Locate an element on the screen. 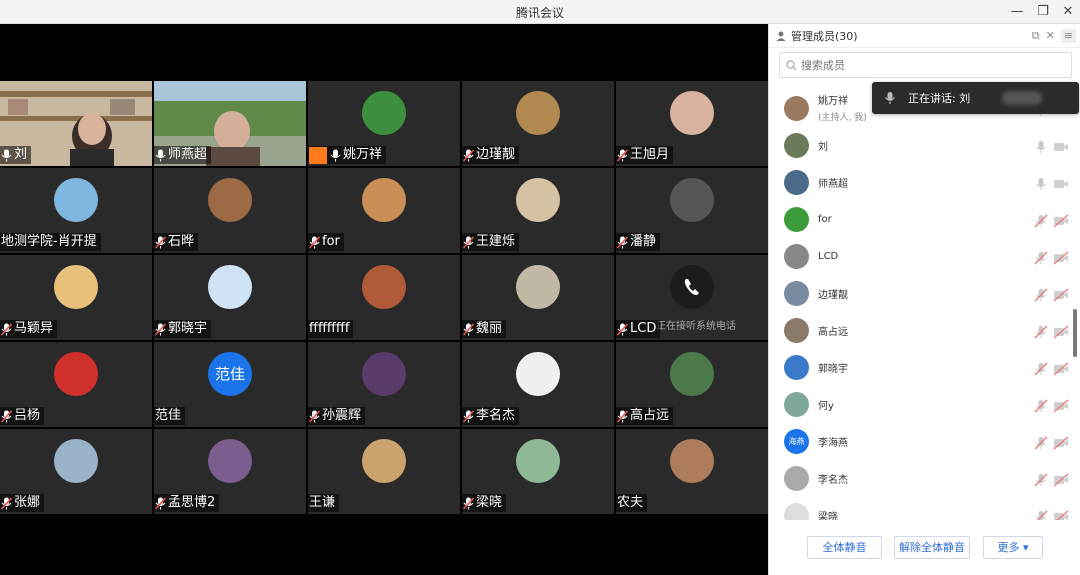 The width and height of the screenshot is (1080, 575). member-row: 刘 is located at coordinates (921, 145).